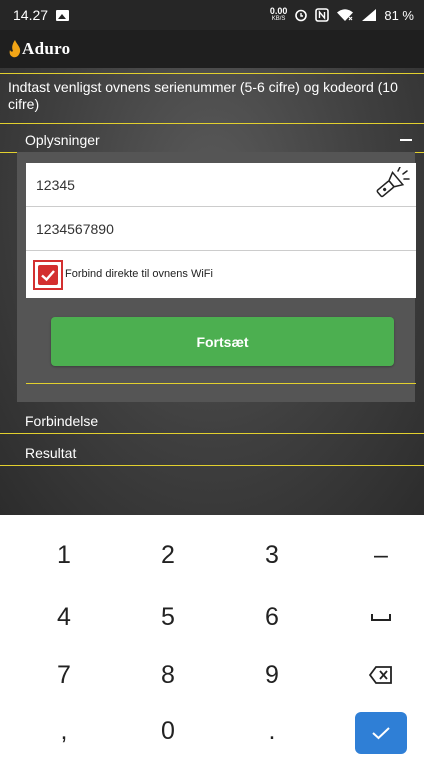 This screenshot has width=424, height=758. I want to click on serial-number-input, so click(201, 185).